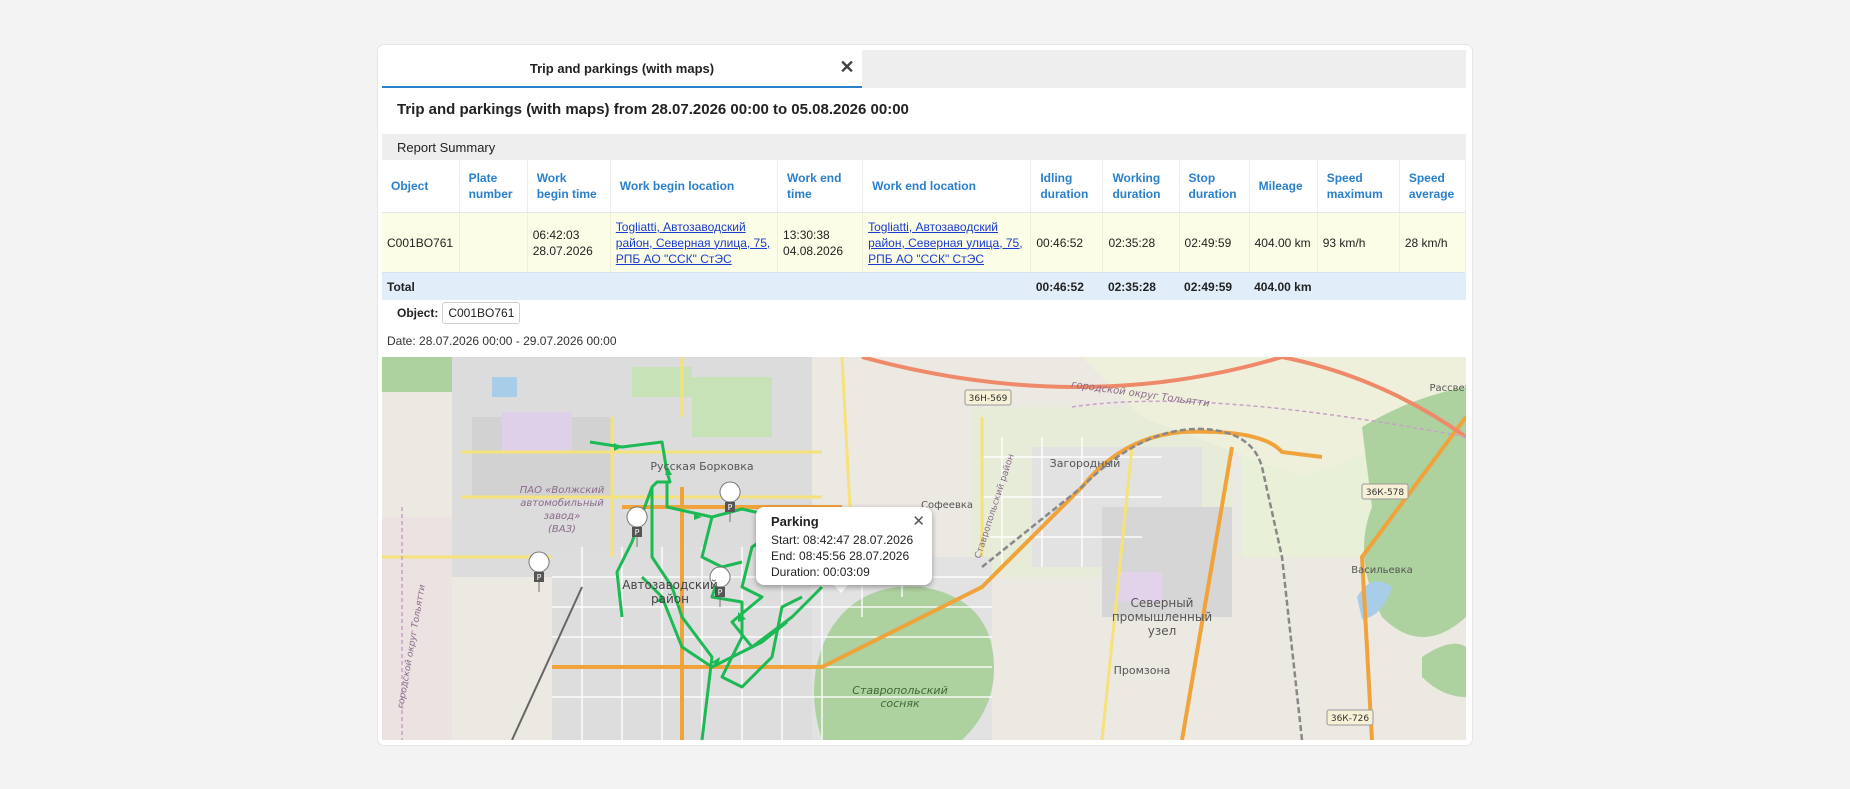  What do you see at coordinates (820, 242) in the screenshot?
I see `cell-work-end-time: 13:30:38 04.08.2026` at bounding box center [820, 242].